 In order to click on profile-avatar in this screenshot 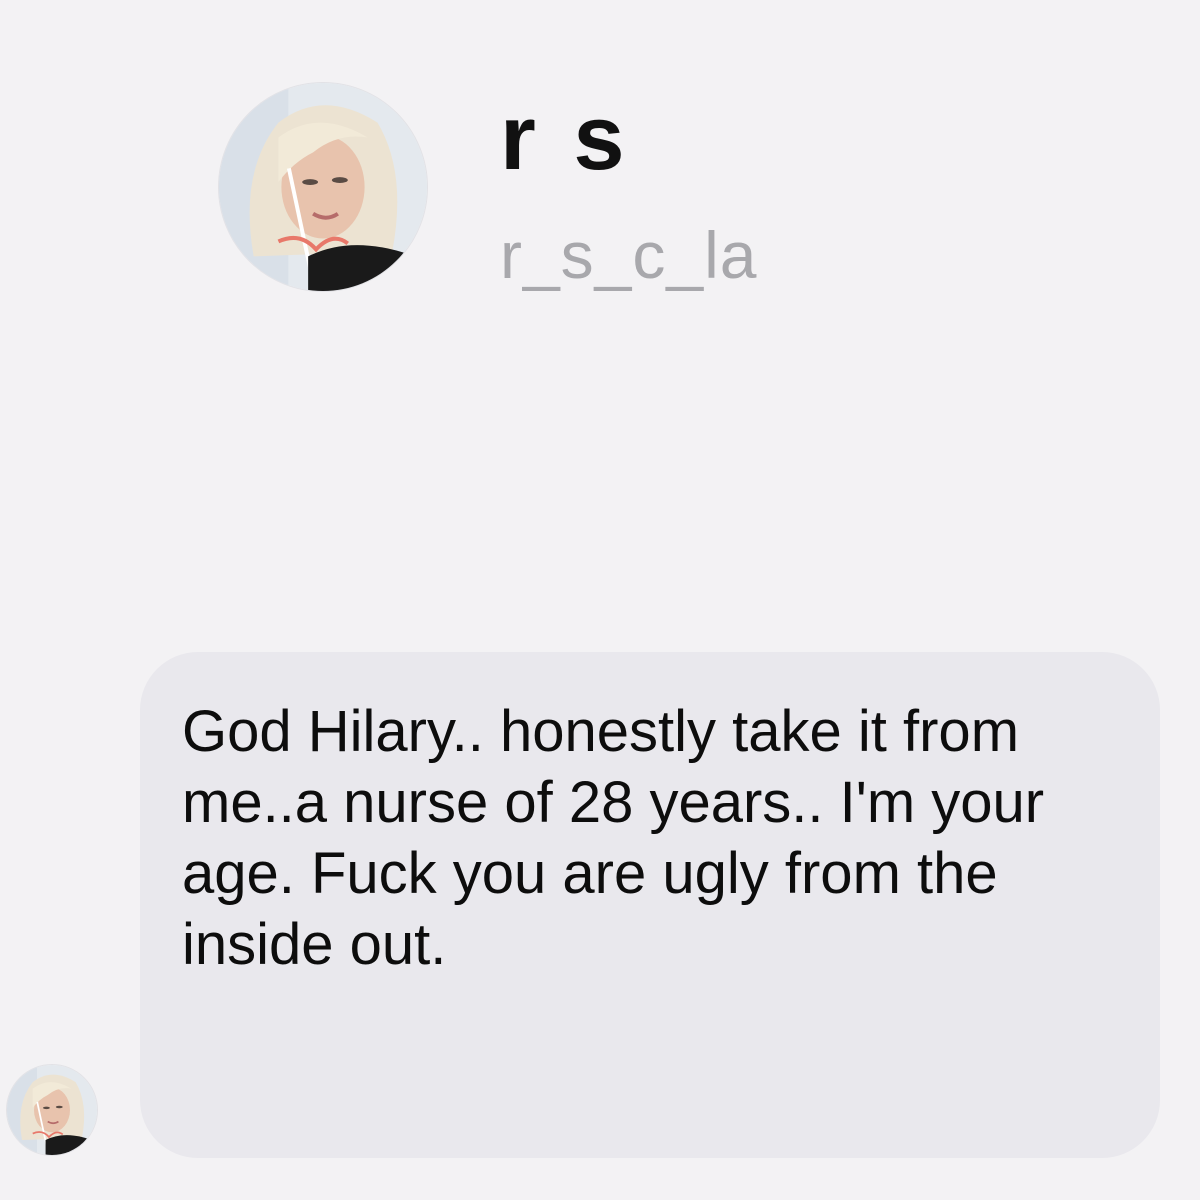, I will do `click(323, 187)`.